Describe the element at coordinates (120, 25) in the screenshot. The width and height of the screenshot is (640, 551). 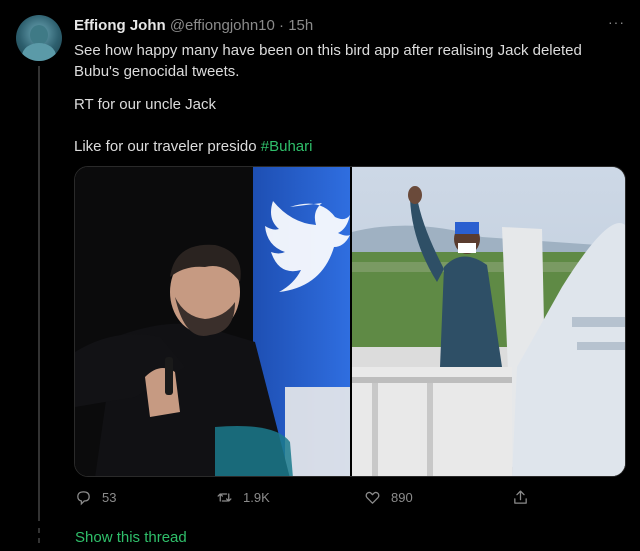
I see `author-name: Effiong John` at that location.